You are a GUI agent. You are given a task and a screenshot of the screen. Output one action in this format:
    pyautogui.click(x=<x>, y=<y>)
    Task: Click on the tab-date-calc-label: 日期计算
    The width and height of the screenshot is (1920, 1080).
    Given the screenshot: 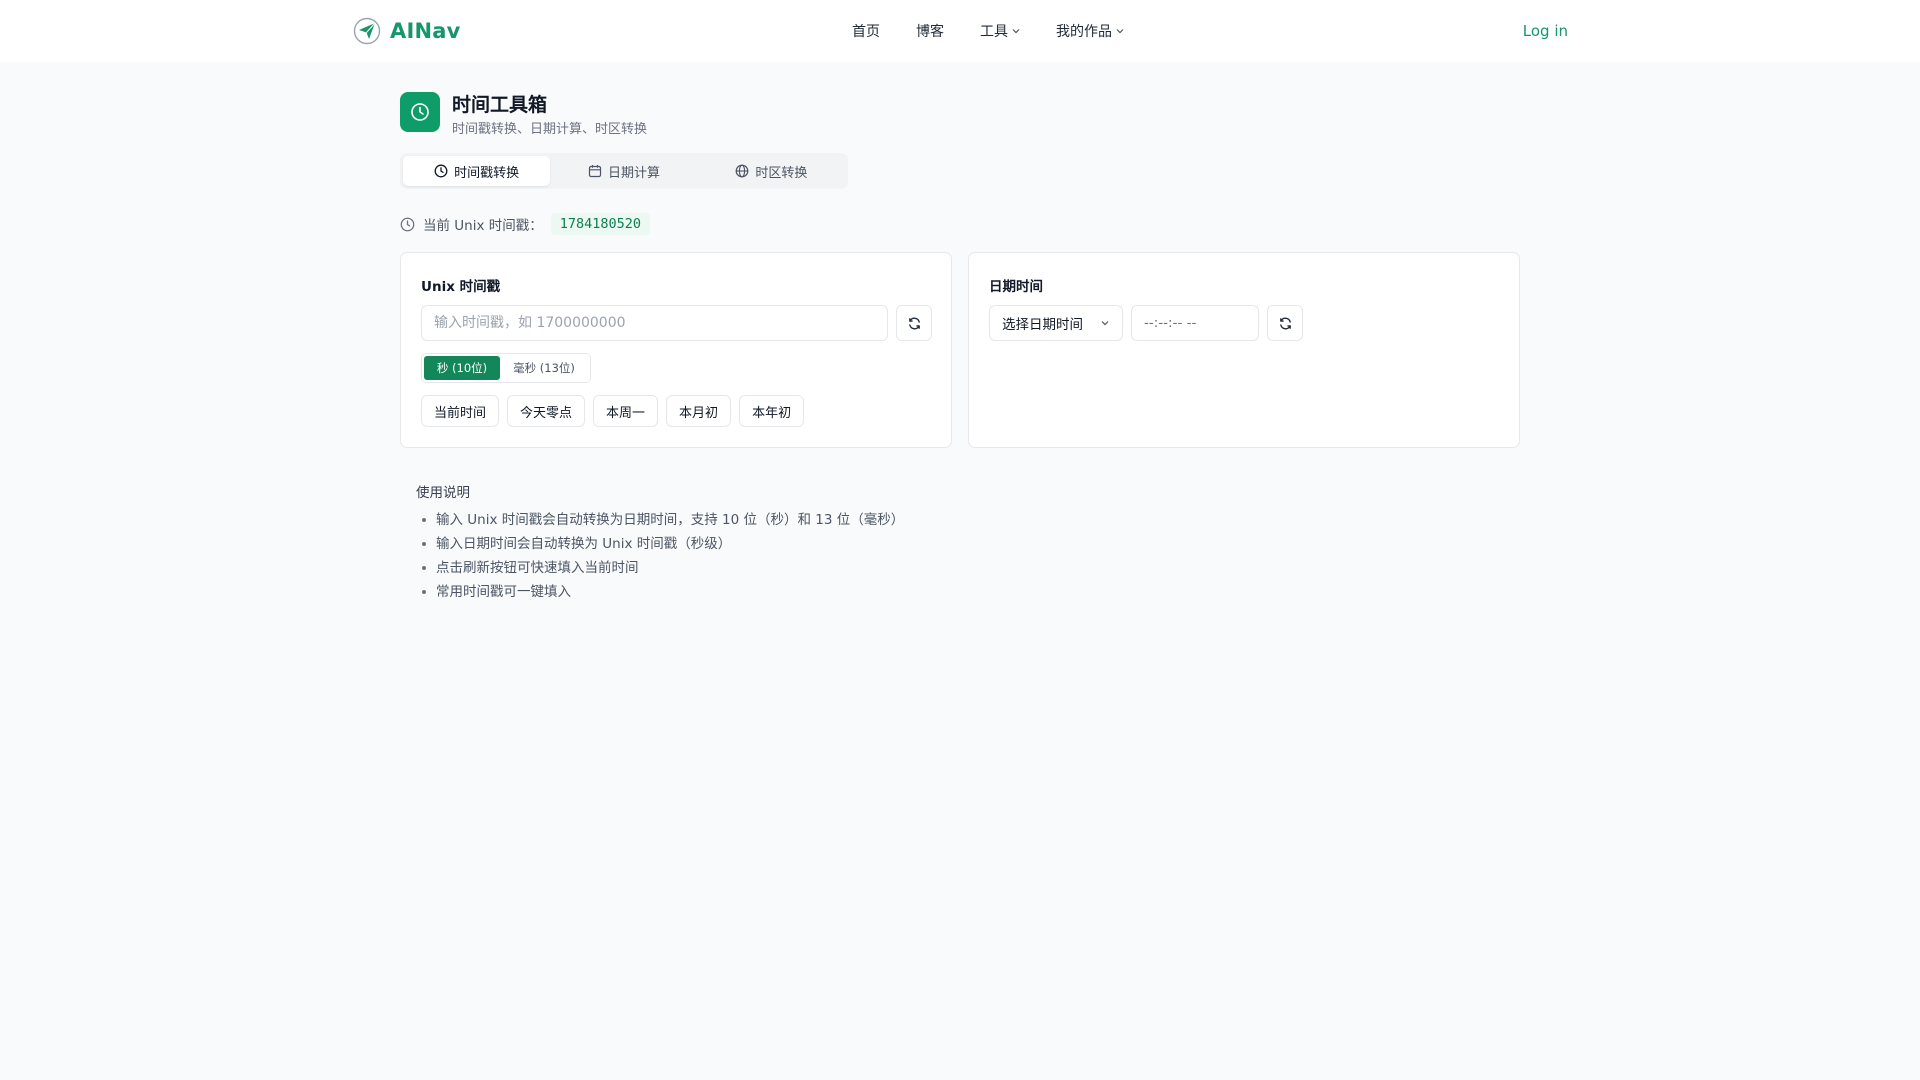 What is the action you would take?
    pyautogui.click(x=633, y=173)
    